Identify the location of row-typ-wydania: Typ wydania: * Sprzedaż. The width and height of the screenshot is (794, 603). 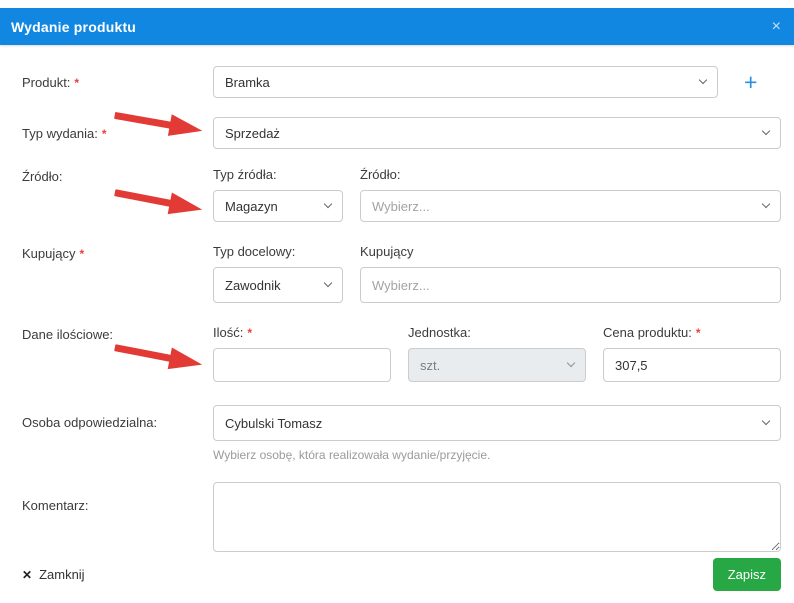
(401, 133).